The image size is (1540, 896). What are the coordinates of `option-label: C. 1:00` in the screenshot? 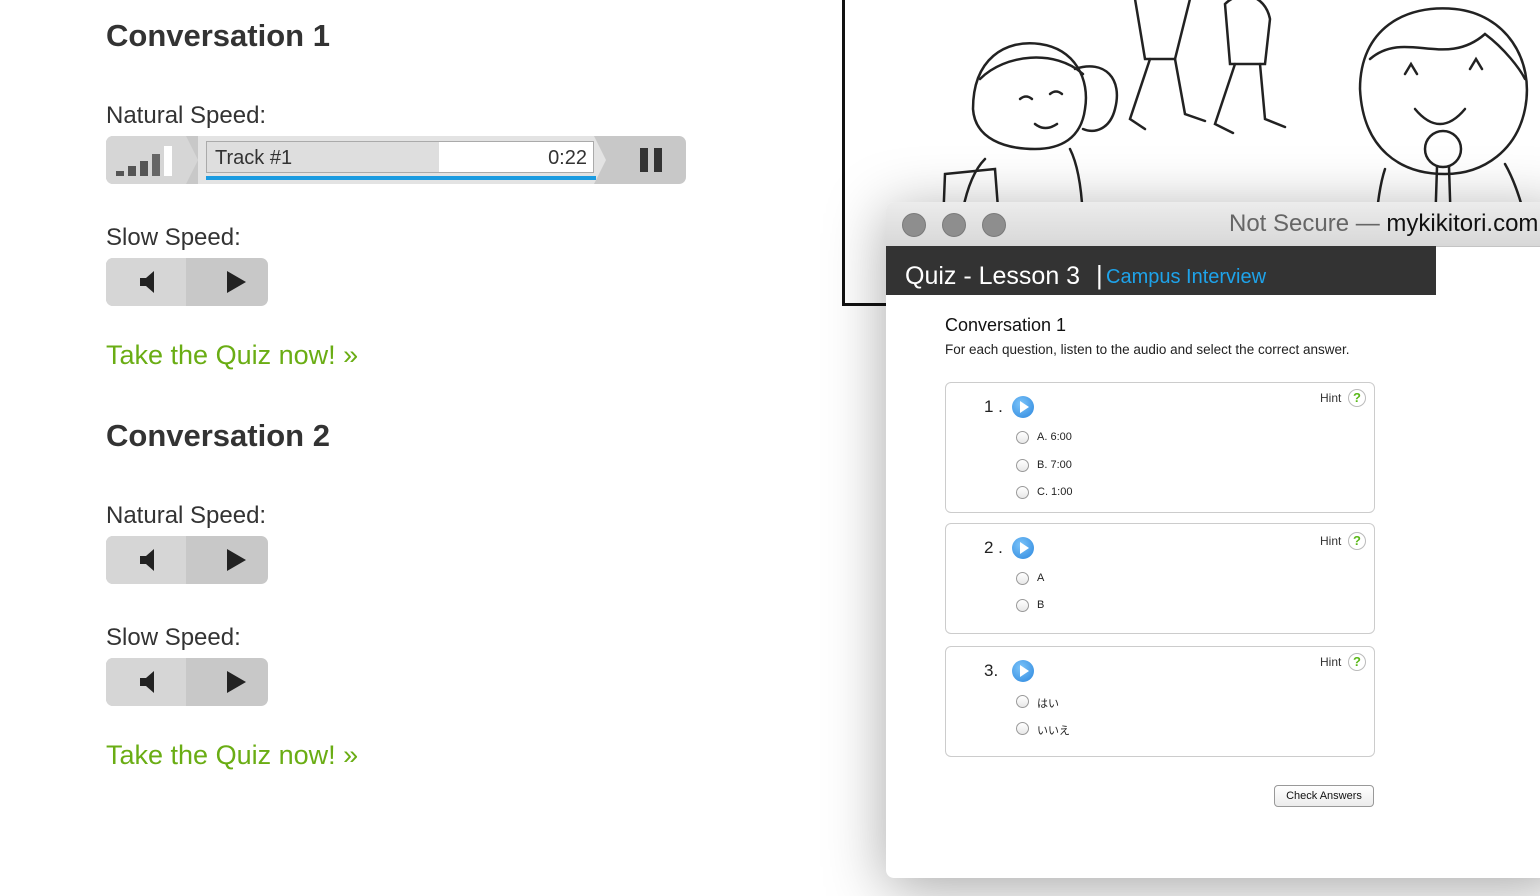 It's located at (1055, 492).